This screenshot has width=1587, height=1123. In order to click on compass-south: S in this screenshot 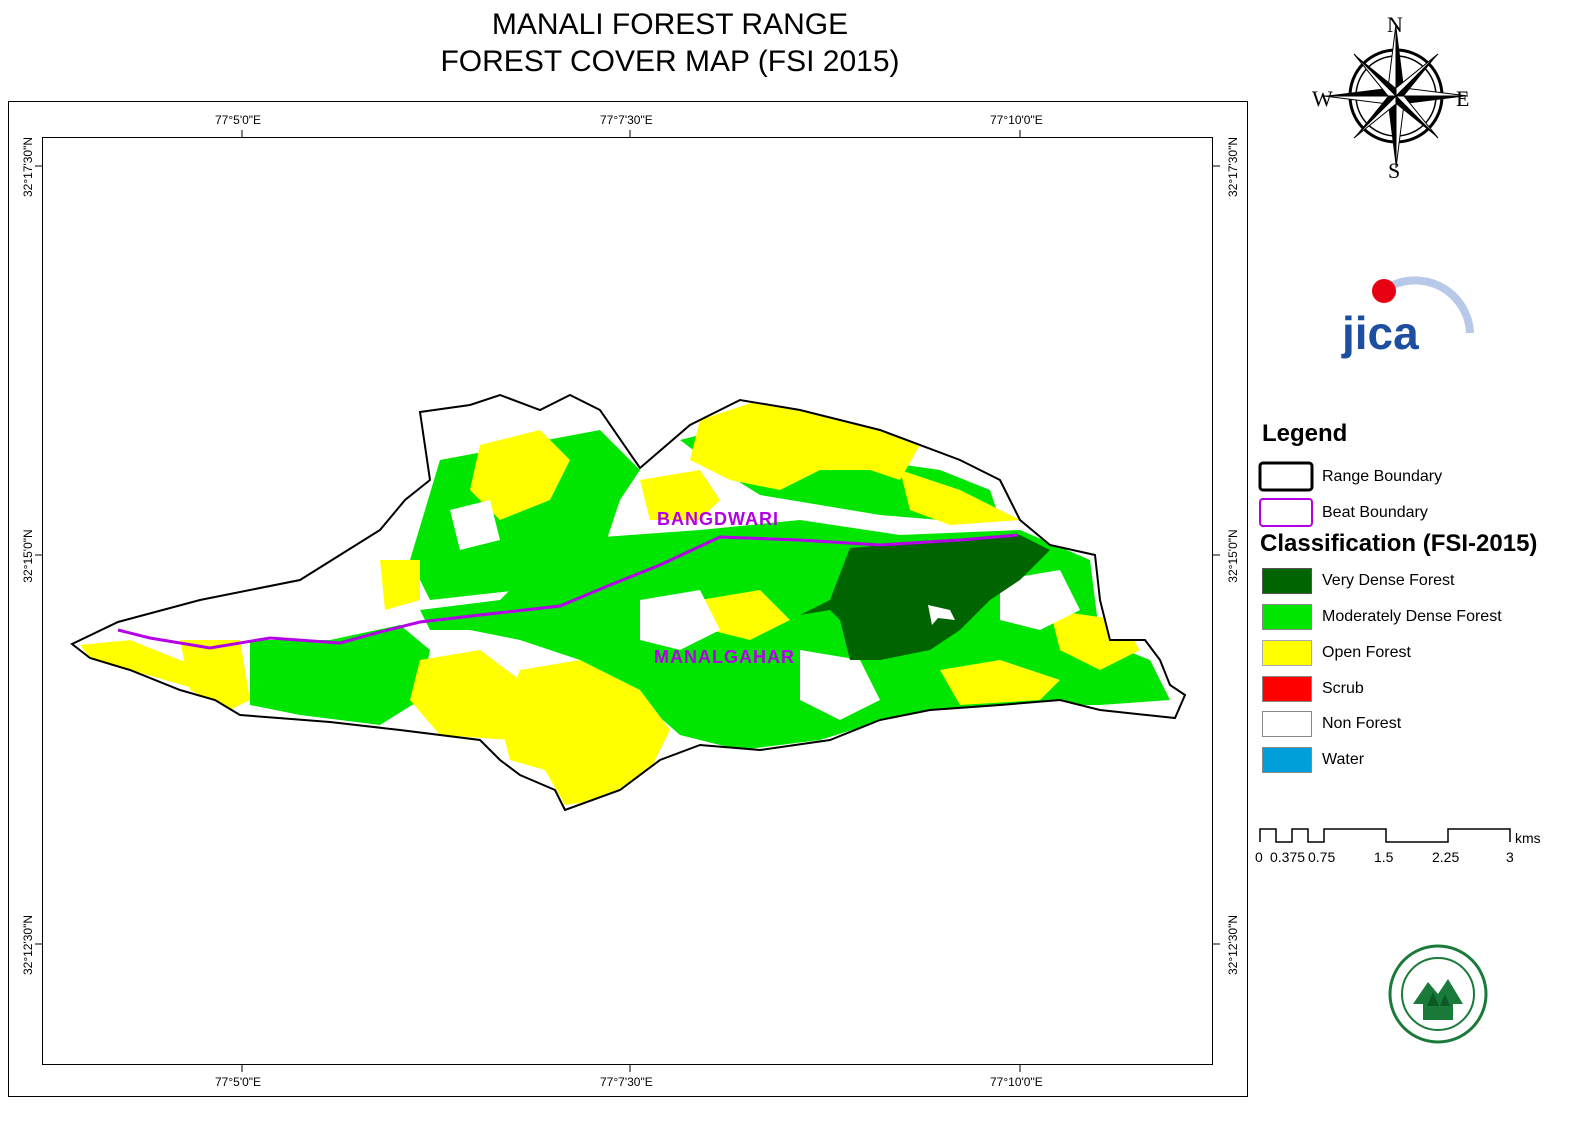, I will do `click(1394, 170)`.